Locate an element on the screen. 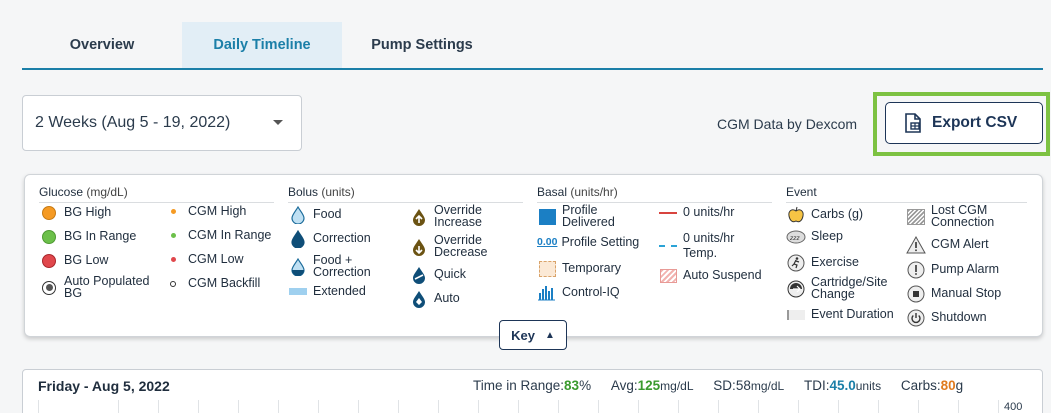 This screenshot has width=1051, height=413. correction-drop-icon is located at coordinates (298, 239).